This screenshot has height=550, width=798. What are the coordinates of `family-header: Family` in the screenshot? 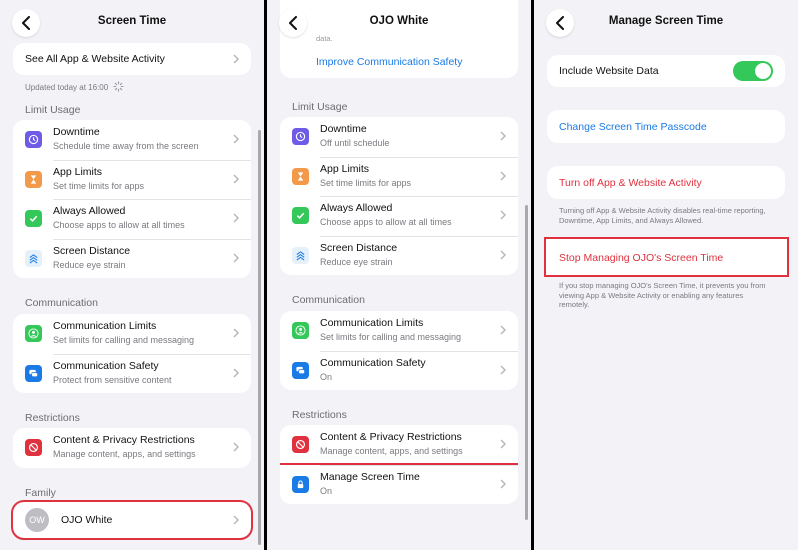 It's located at (40, 493).